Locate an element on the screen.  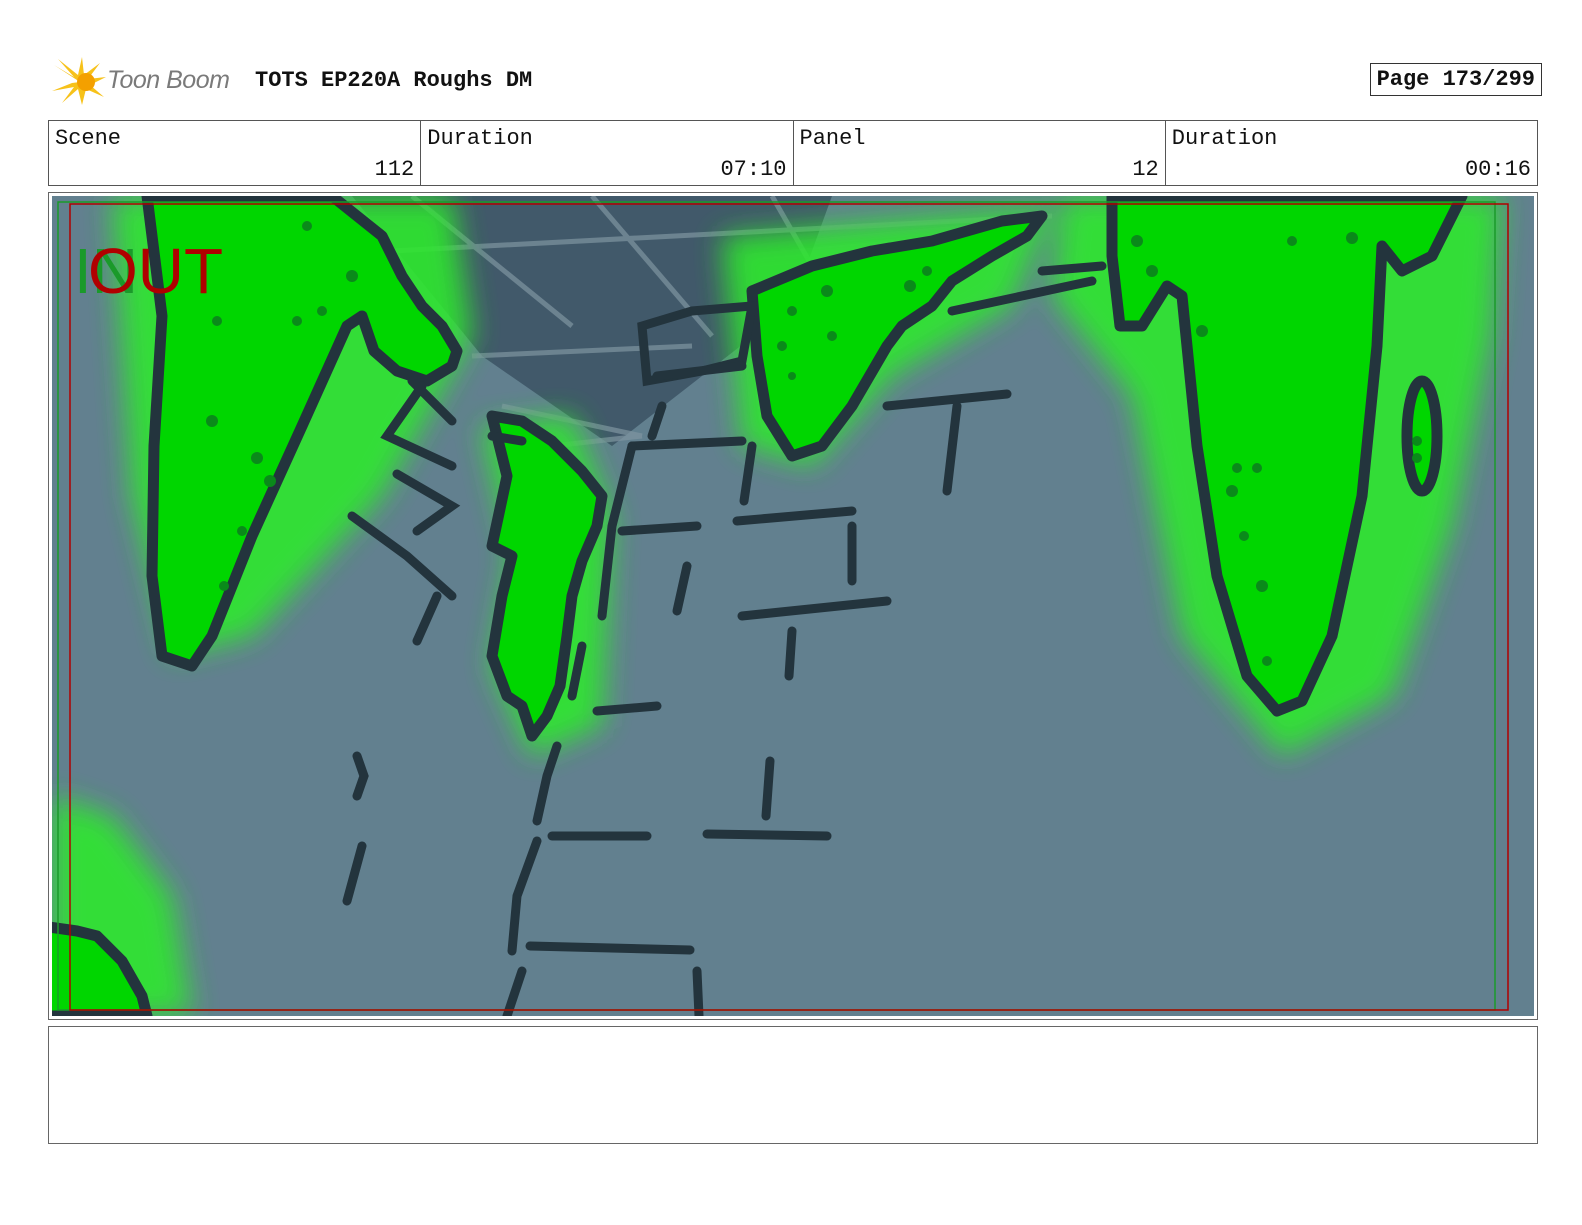
toon-boom-logo: Toon Boom is located at coordinates (147, 82).